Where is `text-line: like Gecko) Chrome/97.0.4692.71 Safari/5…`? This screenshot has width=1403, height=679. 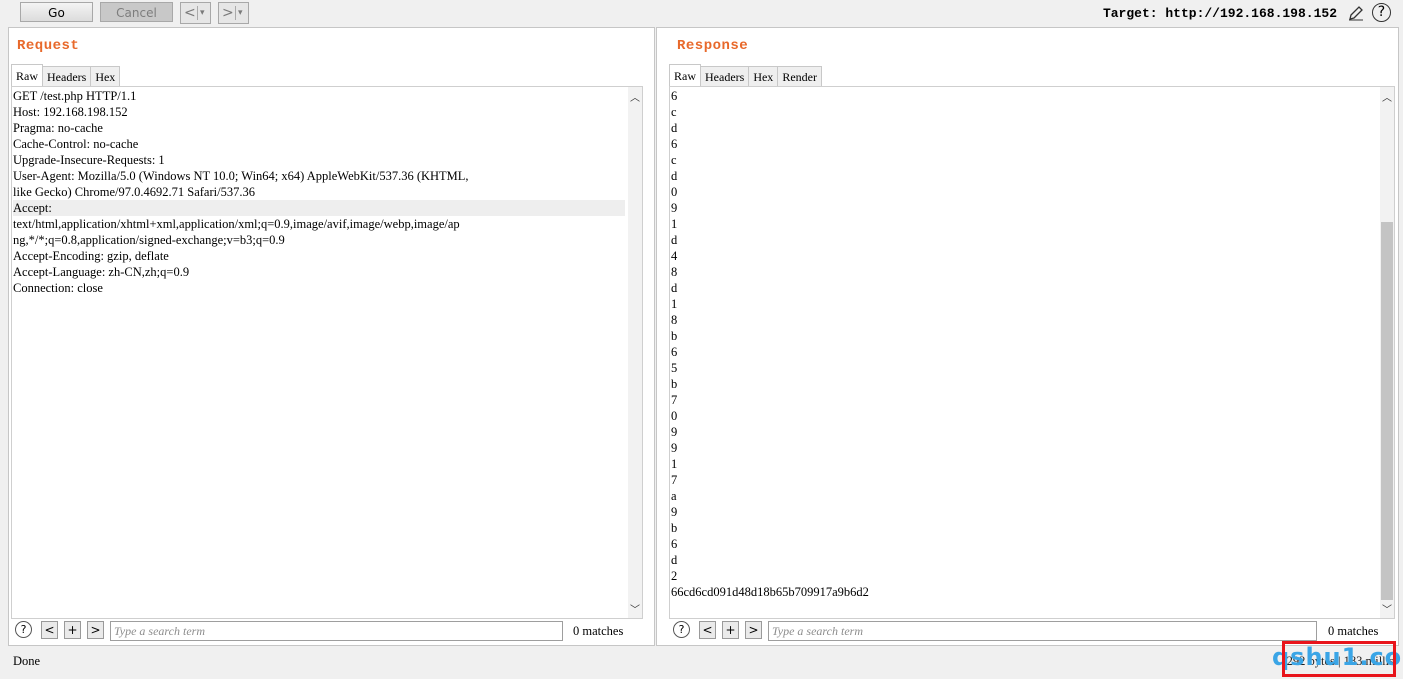 text-line: like Gecko) Chrome/97.0.4692.71 Safari/5… is located at coordinates (134, 192).